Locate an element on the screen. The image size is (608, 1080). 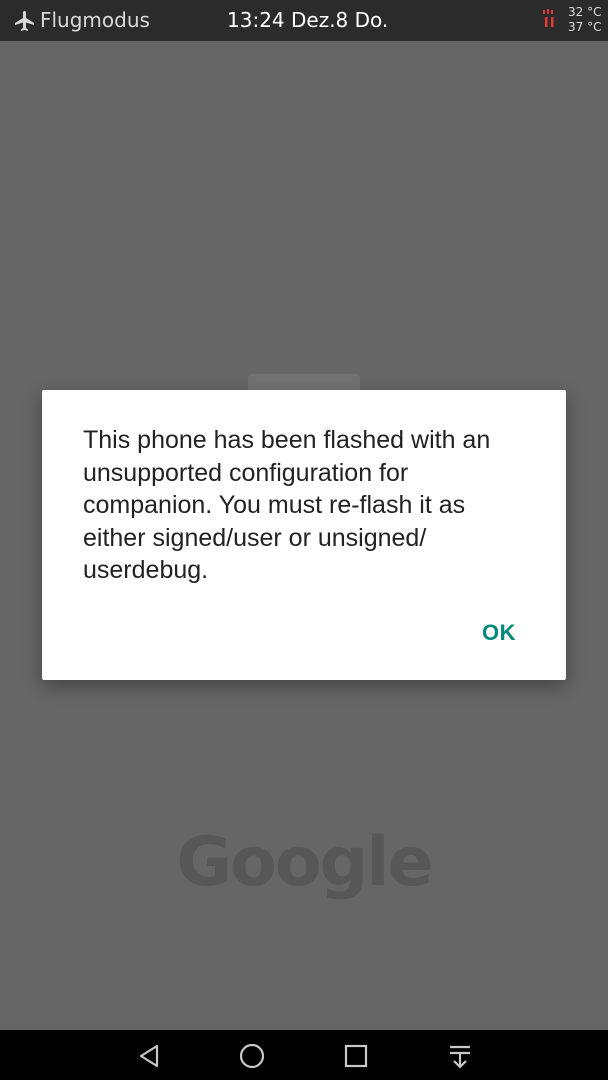
notification-drawer-icon is located at coordinates (460, 1056).